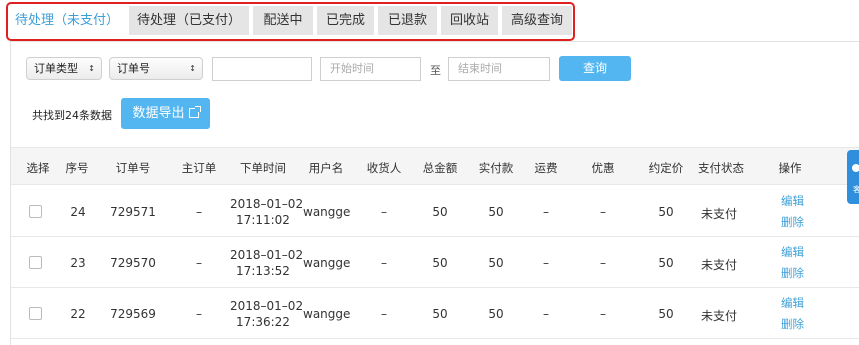 This screenshot has height=345, width=859. I want to click on row-order-no: 729570, so click(133, 263).